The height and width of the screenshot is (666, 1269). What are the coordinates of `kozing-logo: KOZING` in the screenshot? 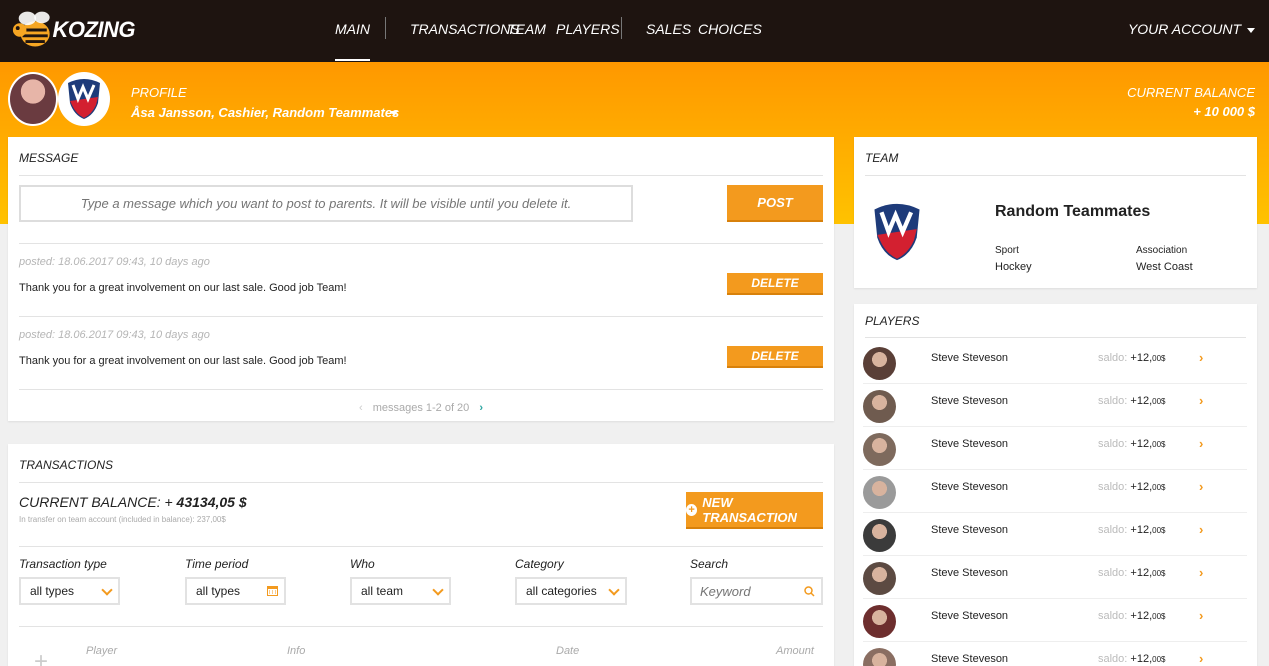 It's located at (72, 30).